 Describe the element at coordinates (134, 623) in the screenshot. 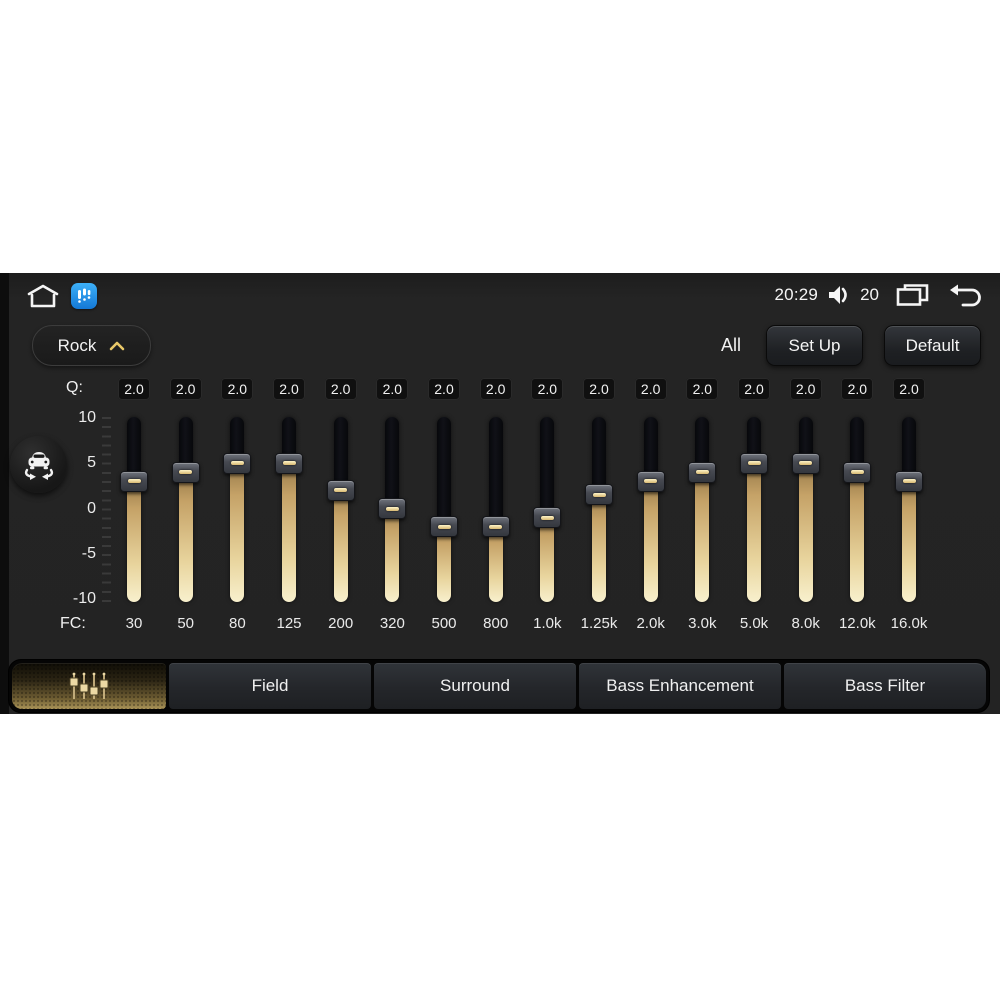

I see `frequency-label: 30` at that location.